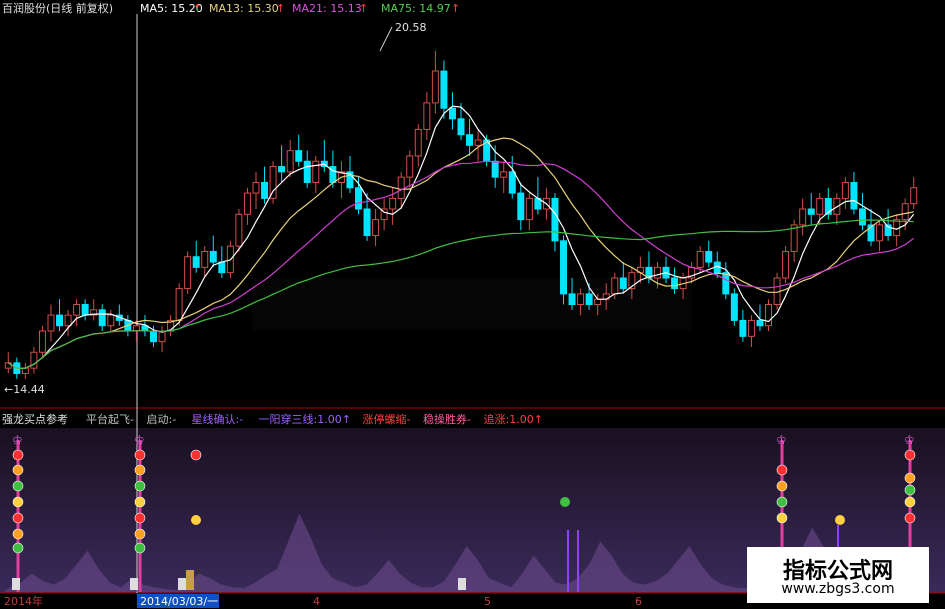 The image size is (945, 609). Describe the element at coordinates (280, 8) in the screenshot. I see `ma13-arrow: ↑` at that location.